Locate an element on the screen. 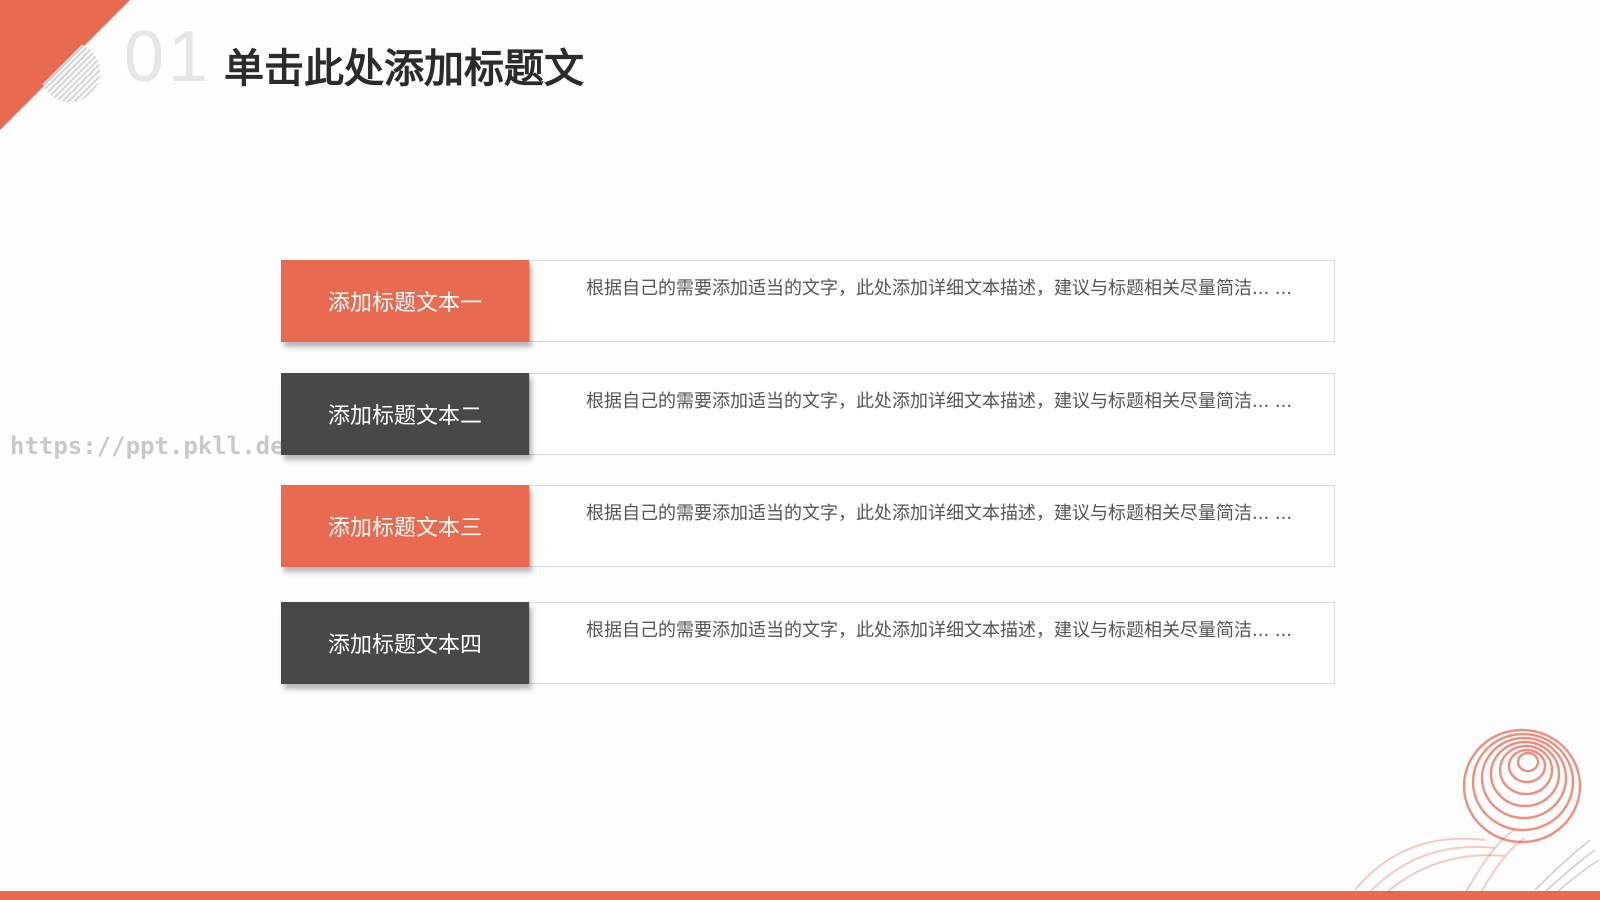 This screenshot has width=1600, height=900. watermark-url: https://ppt.pkll.de is located at coordinates (147, 446).